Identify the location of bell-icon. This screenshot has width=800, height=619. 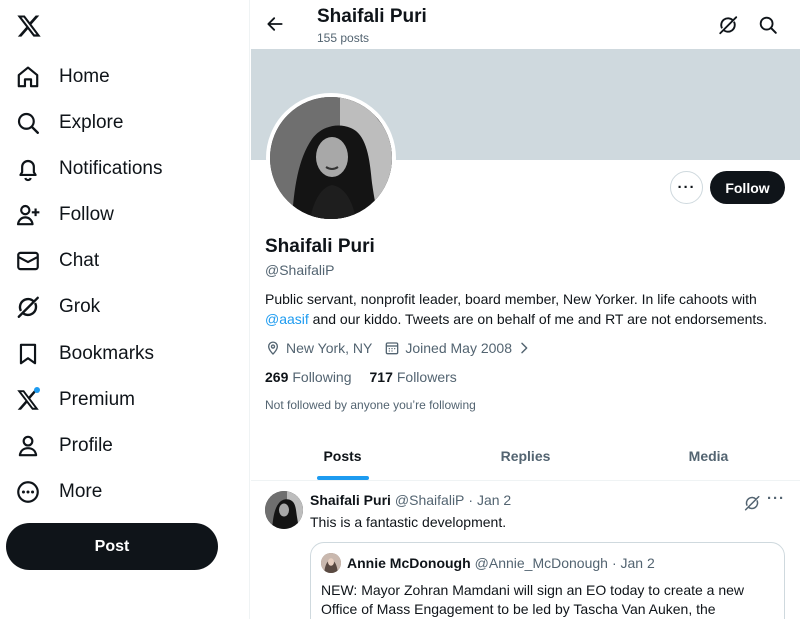
(28, 169).